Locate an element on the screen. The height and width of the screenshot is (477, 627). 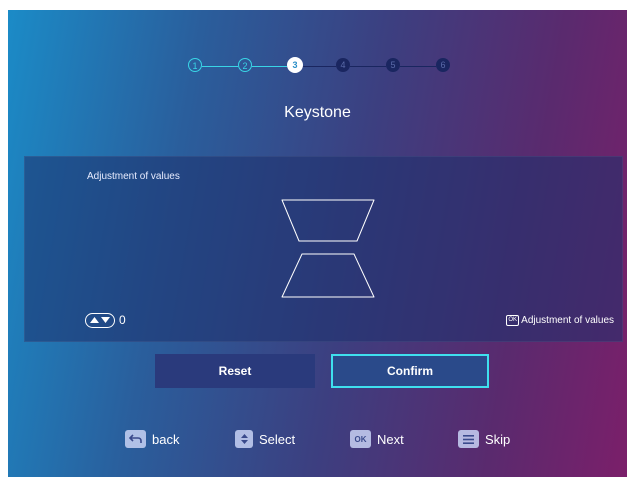
hint-skip: Skip is located at coordinates (484, 439).